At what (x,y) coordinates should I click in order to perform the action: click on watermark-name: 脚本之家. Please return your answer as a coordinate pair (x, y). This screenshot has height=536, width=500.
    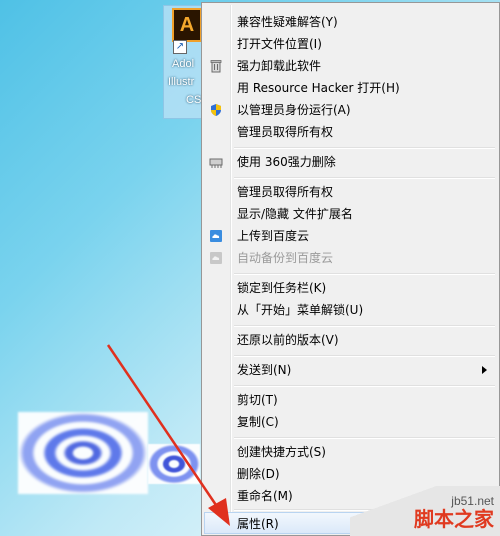
    Looking at the image, I should click on (454, 519).